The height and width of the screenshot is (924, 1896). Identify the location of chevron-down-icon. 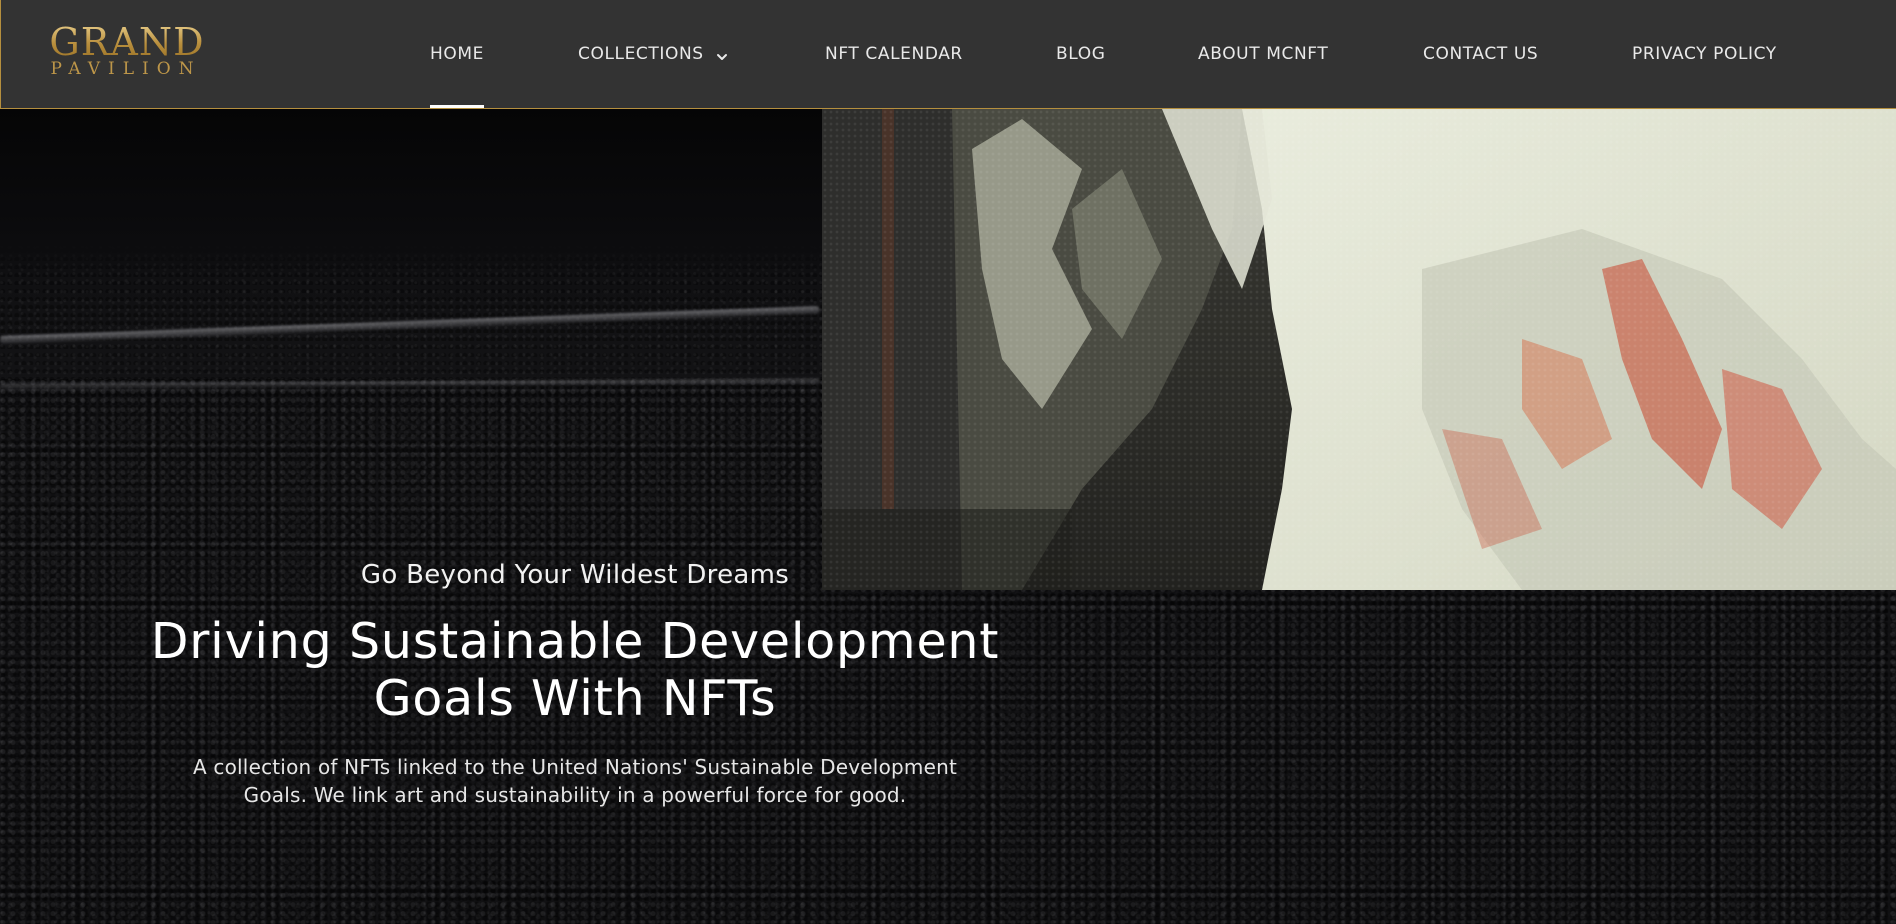
(722, 54).